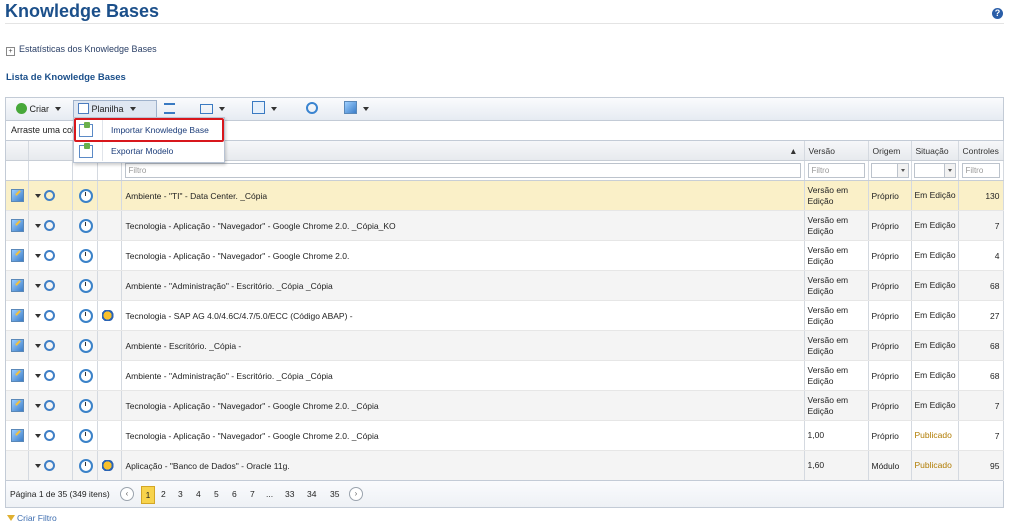  I want to click on page-link: 5, so click(216, 494).